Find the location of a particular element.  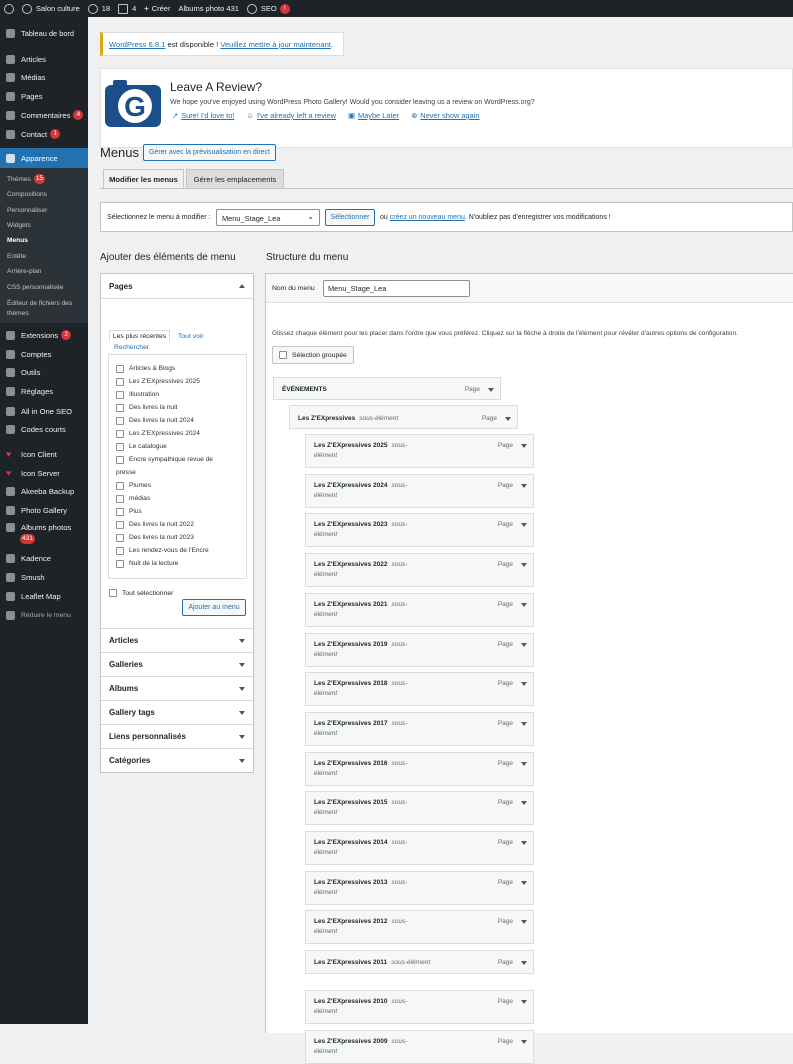

sidebar-item-20: Leaflet Map is located at coordinates (44, 596).